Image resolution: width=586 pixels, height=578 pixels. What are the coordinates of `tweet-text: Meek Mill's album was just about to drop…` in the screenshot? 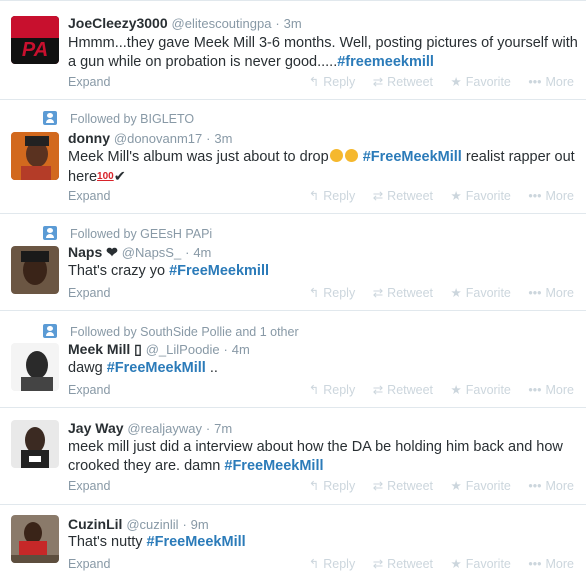 It's located at (323, 167).